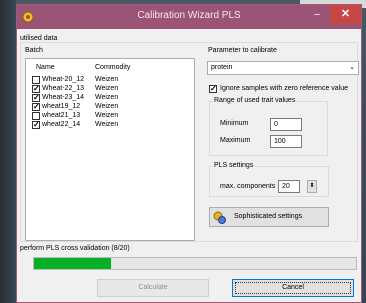 This screenshot has width=366, height=303. What do you see at coordinates (312, 186) in the screenshot?
I see `spinner-icon: ⬍` at bounding box center [312, 186].